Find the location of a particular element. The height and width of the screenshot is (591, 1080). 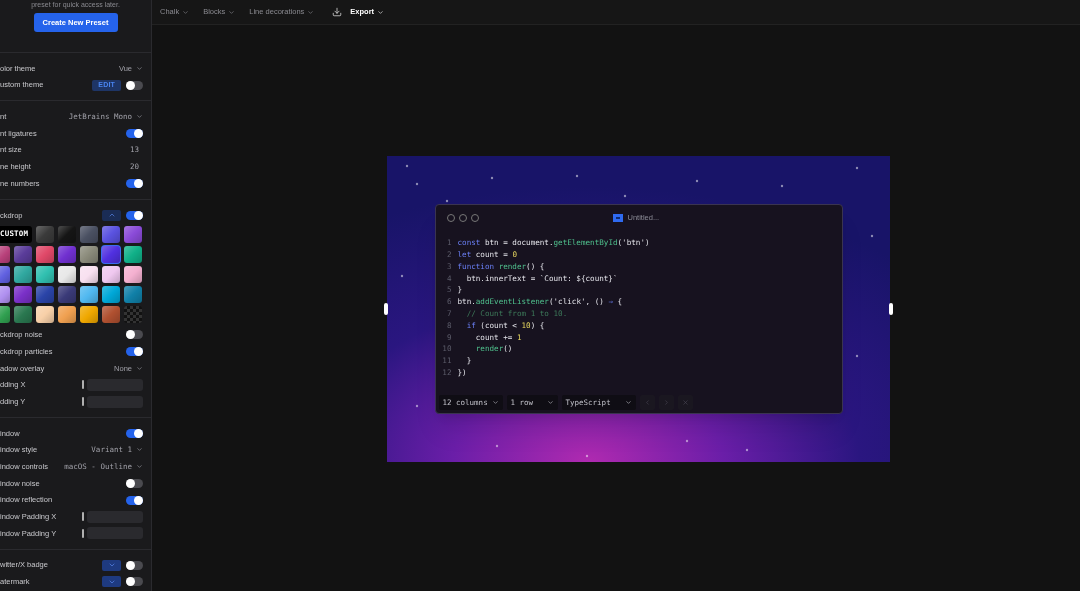

chevron-left-icon is located at coordinates (647, 402).